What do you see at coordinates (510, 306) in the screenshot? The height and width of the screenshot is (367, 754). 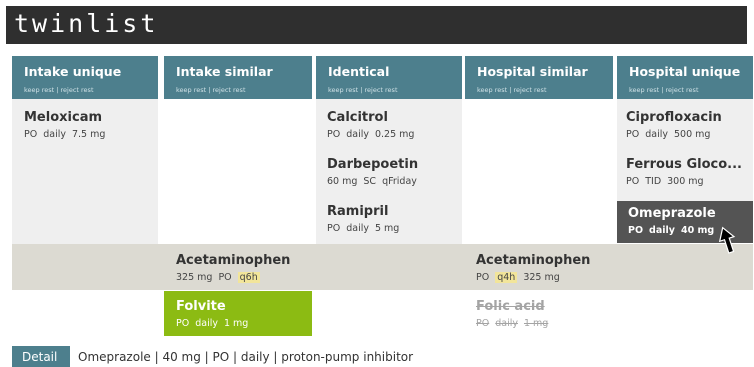 I see `med-name: Folic acid` at bounding box center [510, 306].